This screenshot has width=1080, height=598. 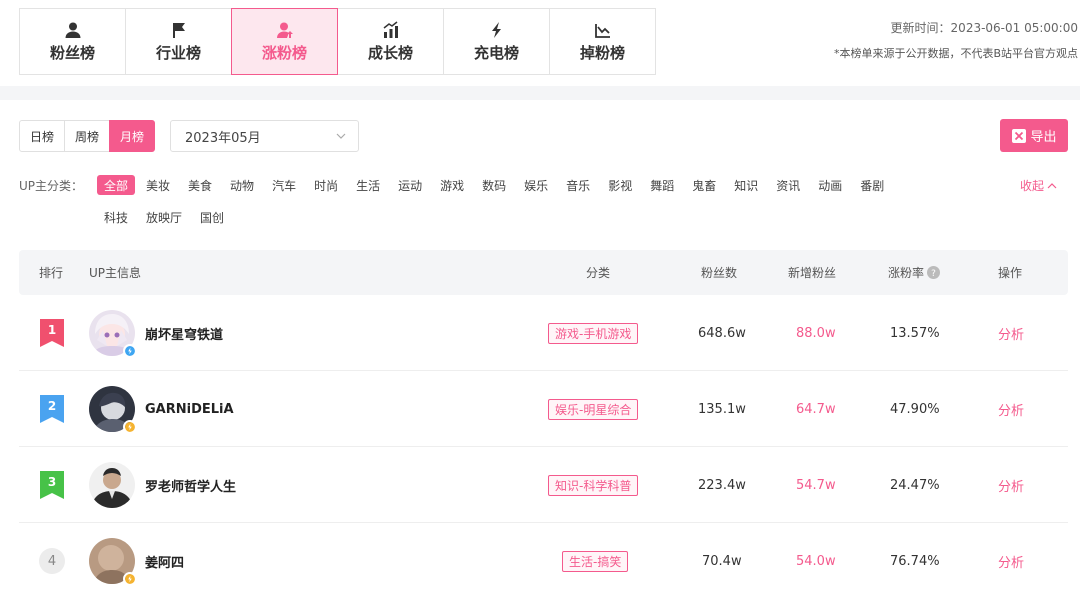 I want to click on header-rate: 涨粉率 ?, so click(x=914, y=272).